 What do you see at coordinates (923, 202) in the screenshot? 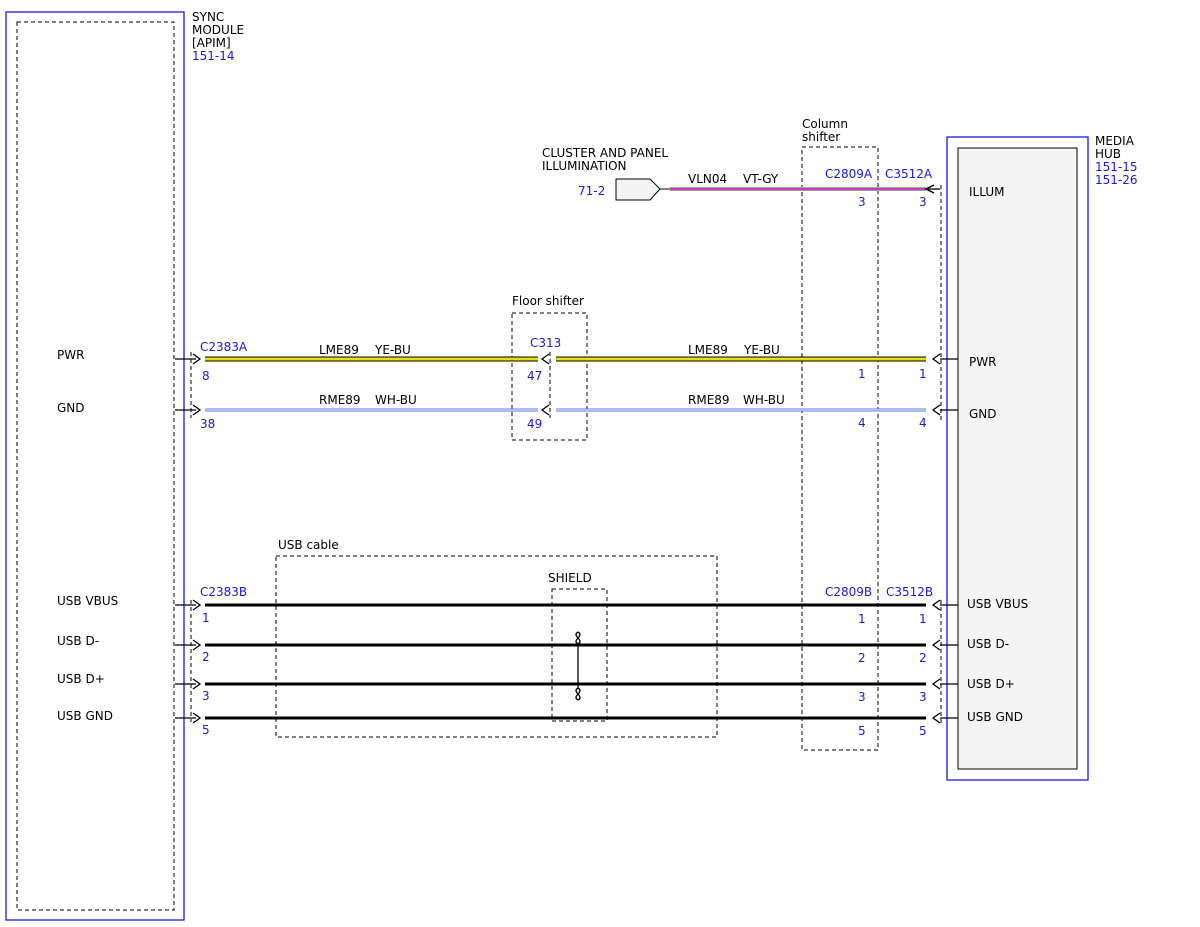
I see `c3512a-pin3: 3` at bounding box center [923, 202].